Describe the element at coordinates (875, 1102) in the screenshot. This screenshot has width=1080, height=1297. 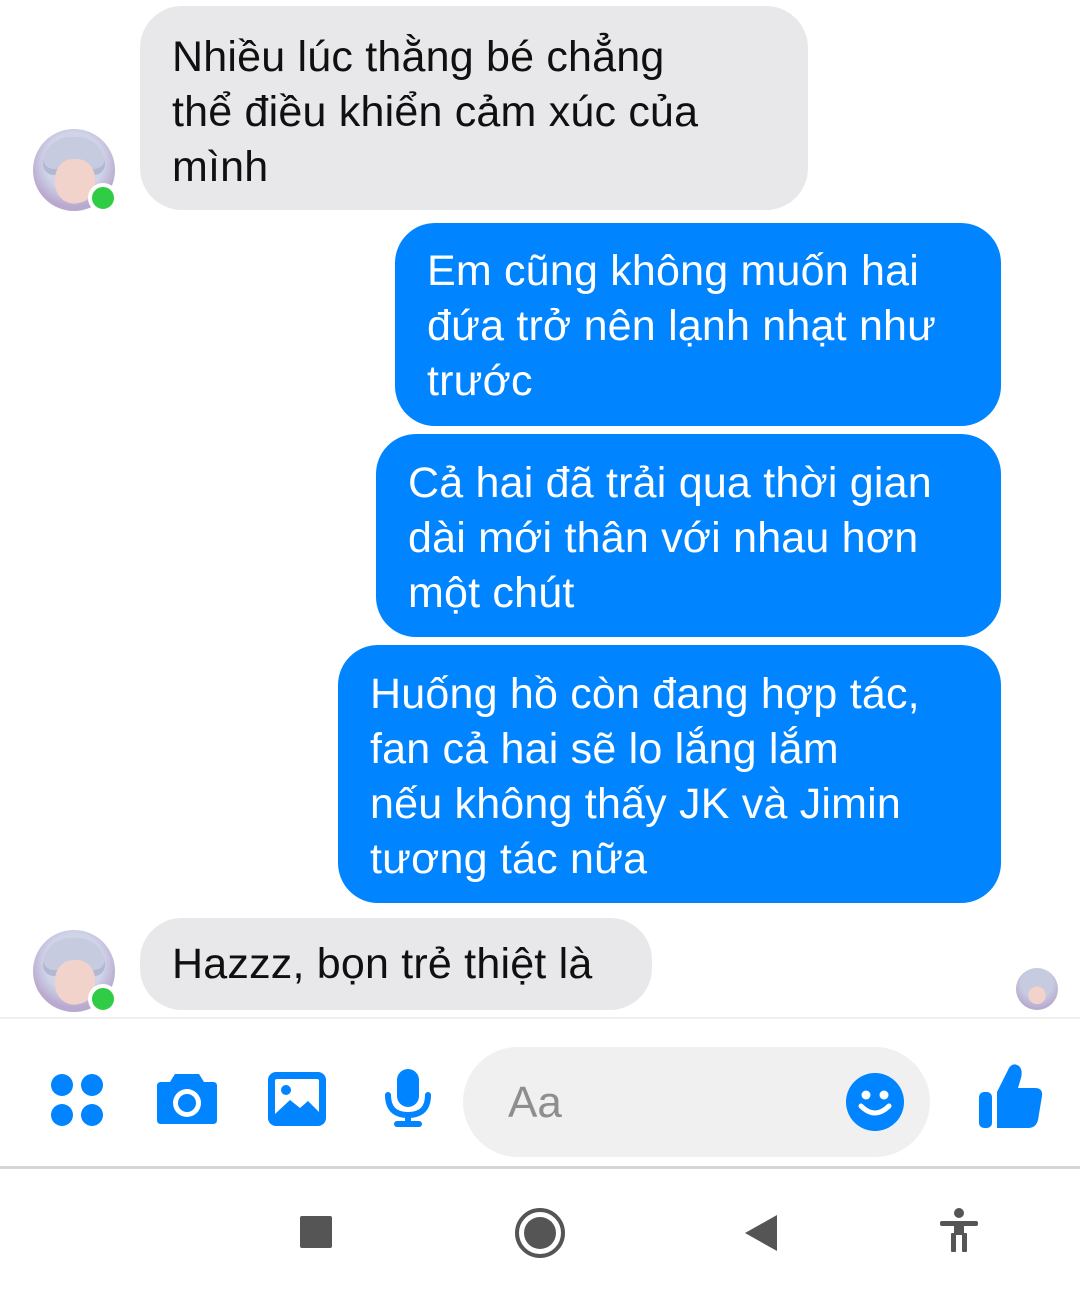
I see `emoji-icon` at that location.